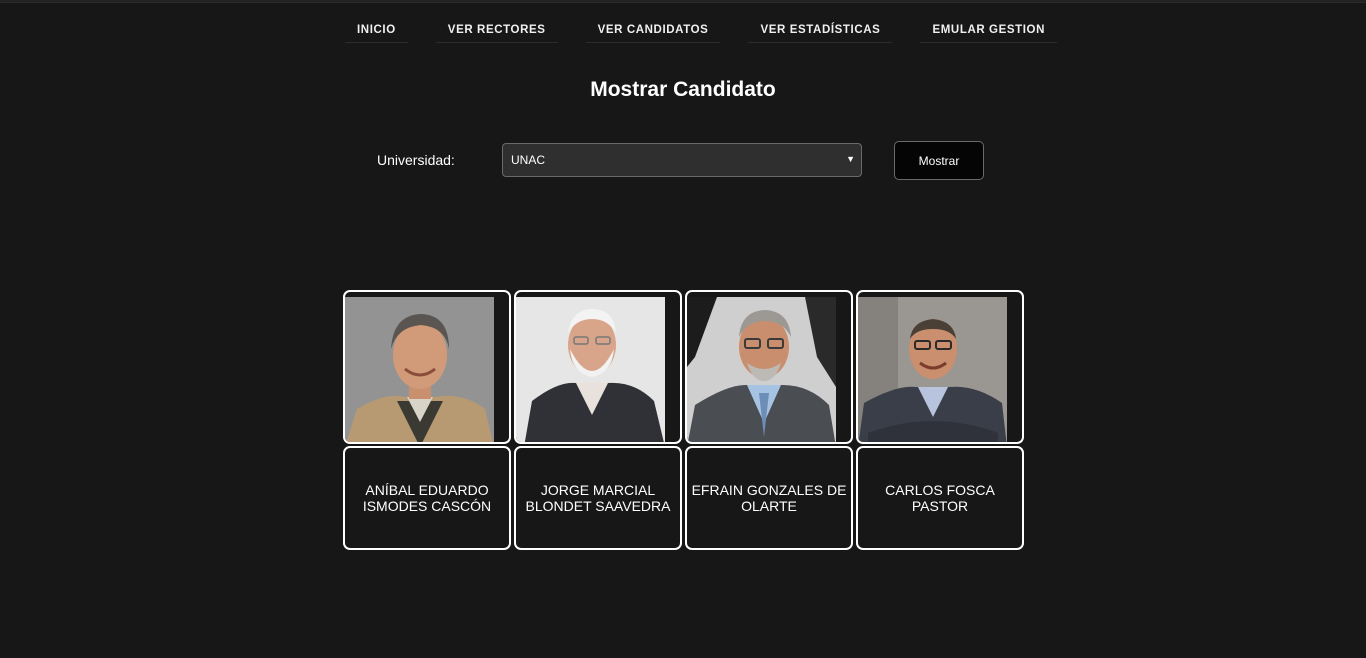  I want to click on candidate-card: ANÍBAL EDUARDO ISMODES CASCÓN, so click(427, 420).